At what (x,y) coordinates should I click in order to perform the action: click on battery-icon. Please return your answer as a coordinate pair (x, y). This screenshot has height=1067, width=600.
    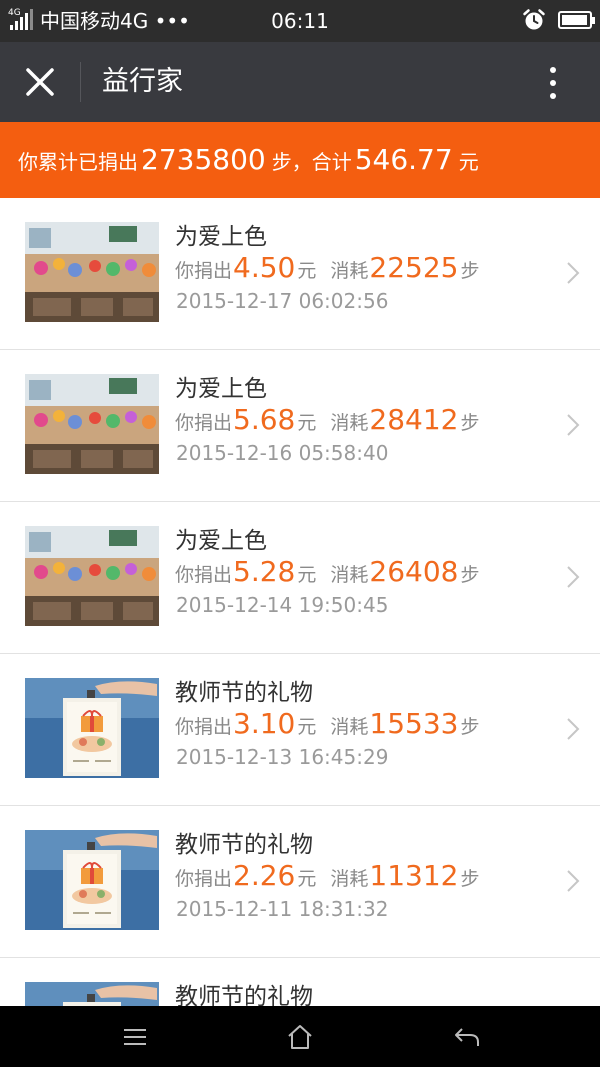
    Looking at the image, I should click on (576, 20).